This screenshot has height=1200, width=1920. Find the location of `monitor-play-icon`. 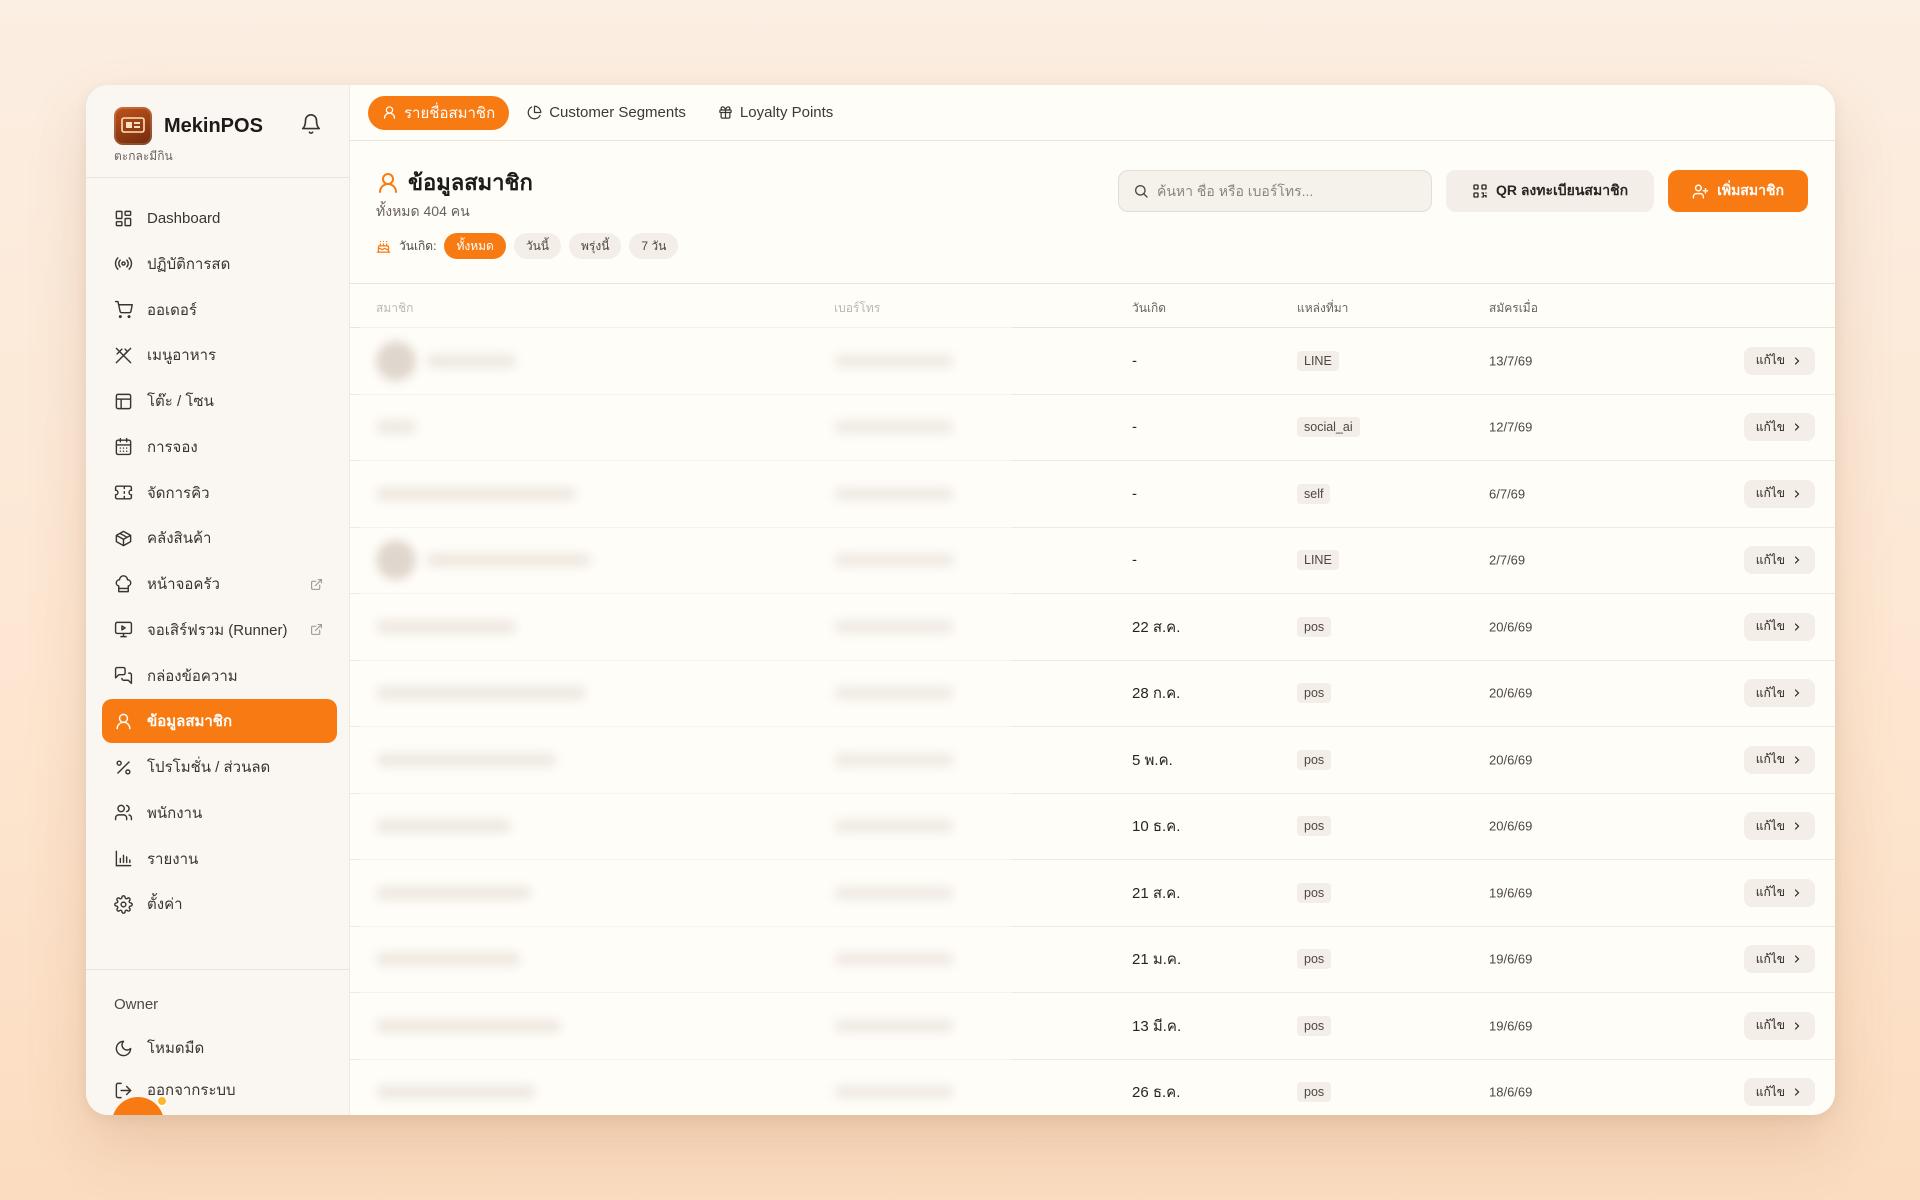

monitor-play-icon is located at coordinates (123, 629).